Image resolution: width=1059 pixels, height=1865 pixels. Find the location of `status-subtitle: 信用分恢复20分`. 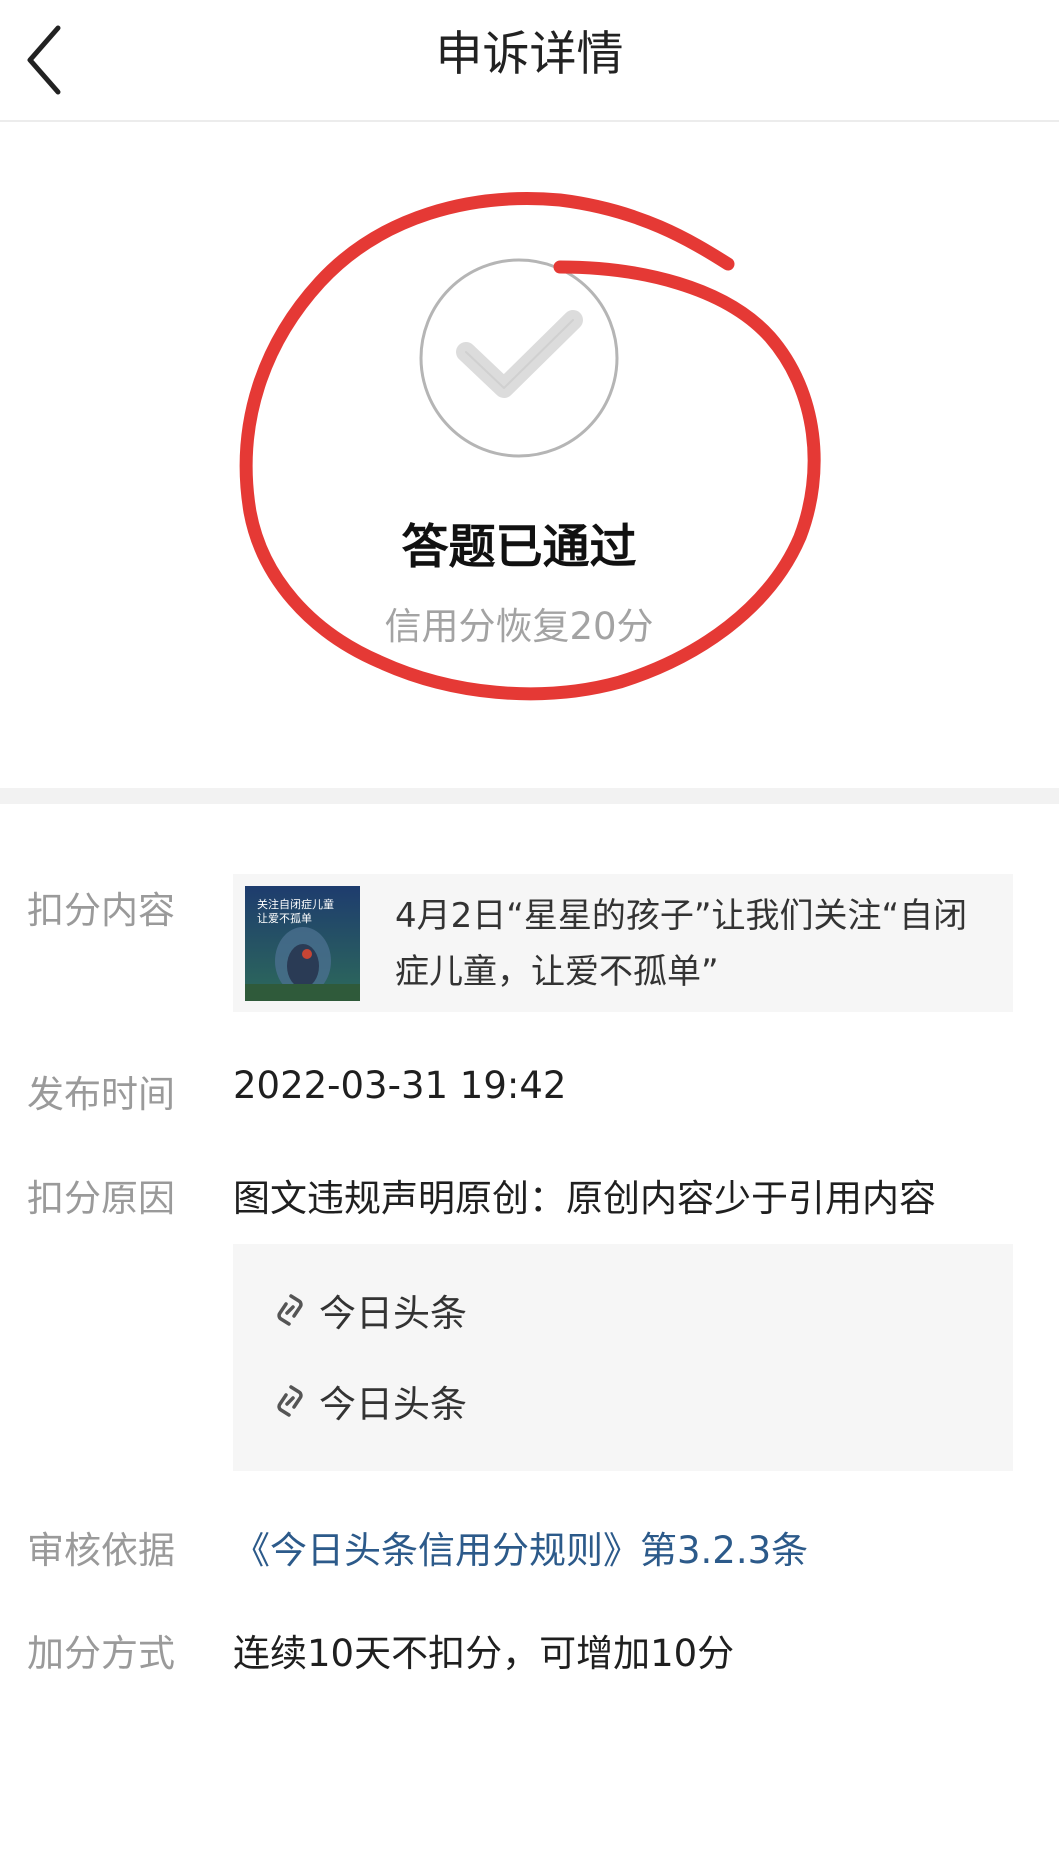

status-subtitle: 信用分恢复20分 is located at coordinates (519, 626).